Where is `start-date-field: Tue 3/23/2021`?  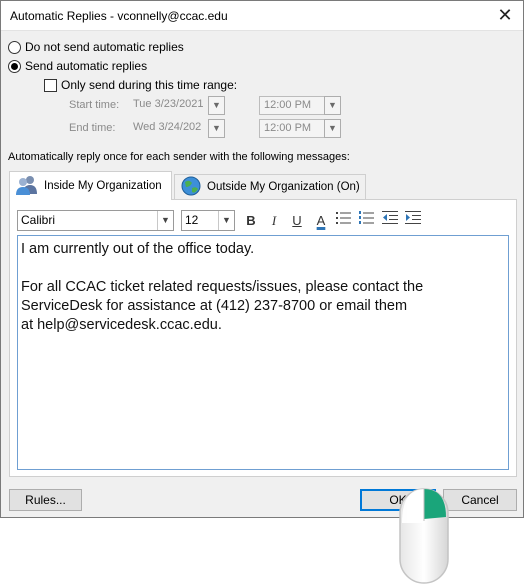
start-date-field: Tue 3/23/2021 is located at coordinates (169, 105).